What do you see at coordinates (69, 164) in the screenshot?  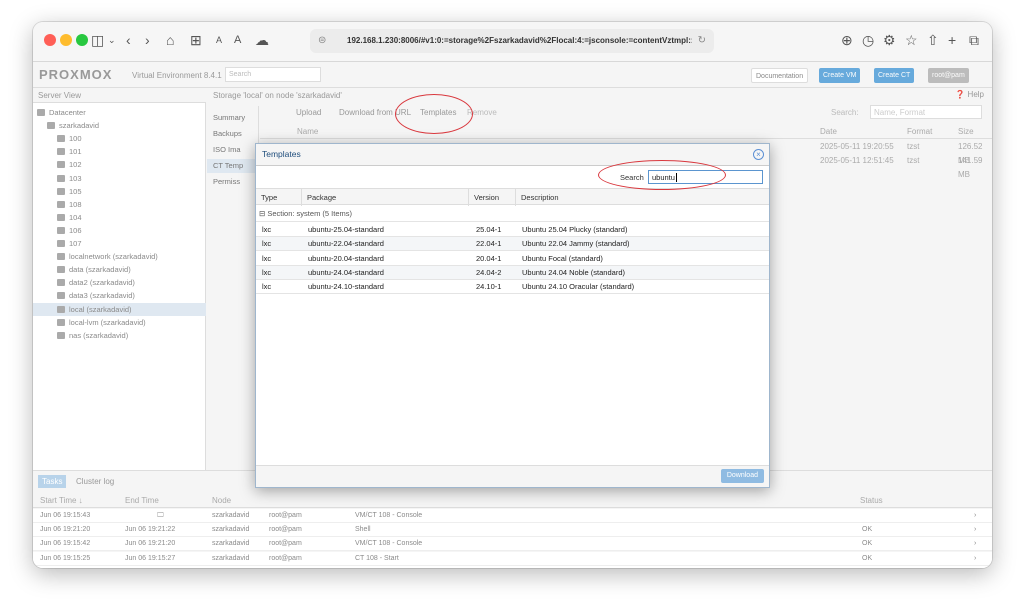 I see `tree-item: 102` at bounding box center [69, 164].